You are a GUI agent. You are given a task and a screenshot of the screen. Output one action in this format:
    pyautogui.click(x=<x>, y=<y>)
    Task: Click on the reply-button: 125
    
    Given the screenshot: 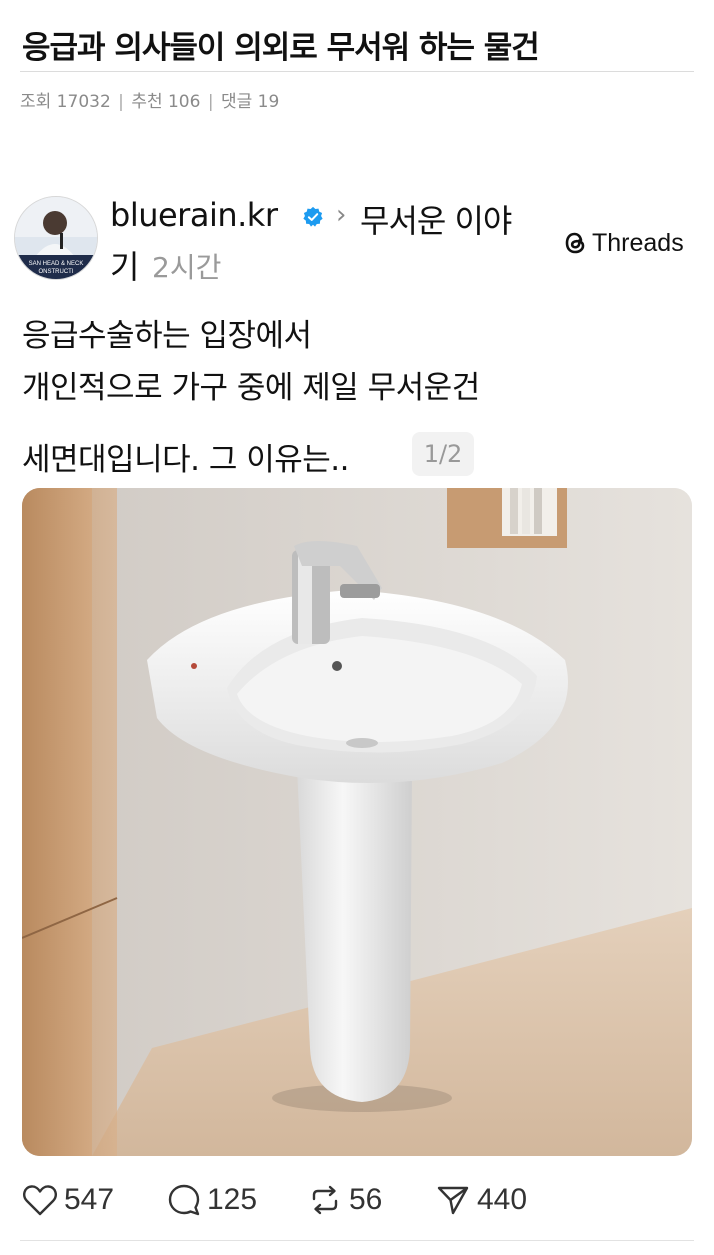 What is the action you would take?
    pyautogui.click(x=212, y=1200)
    